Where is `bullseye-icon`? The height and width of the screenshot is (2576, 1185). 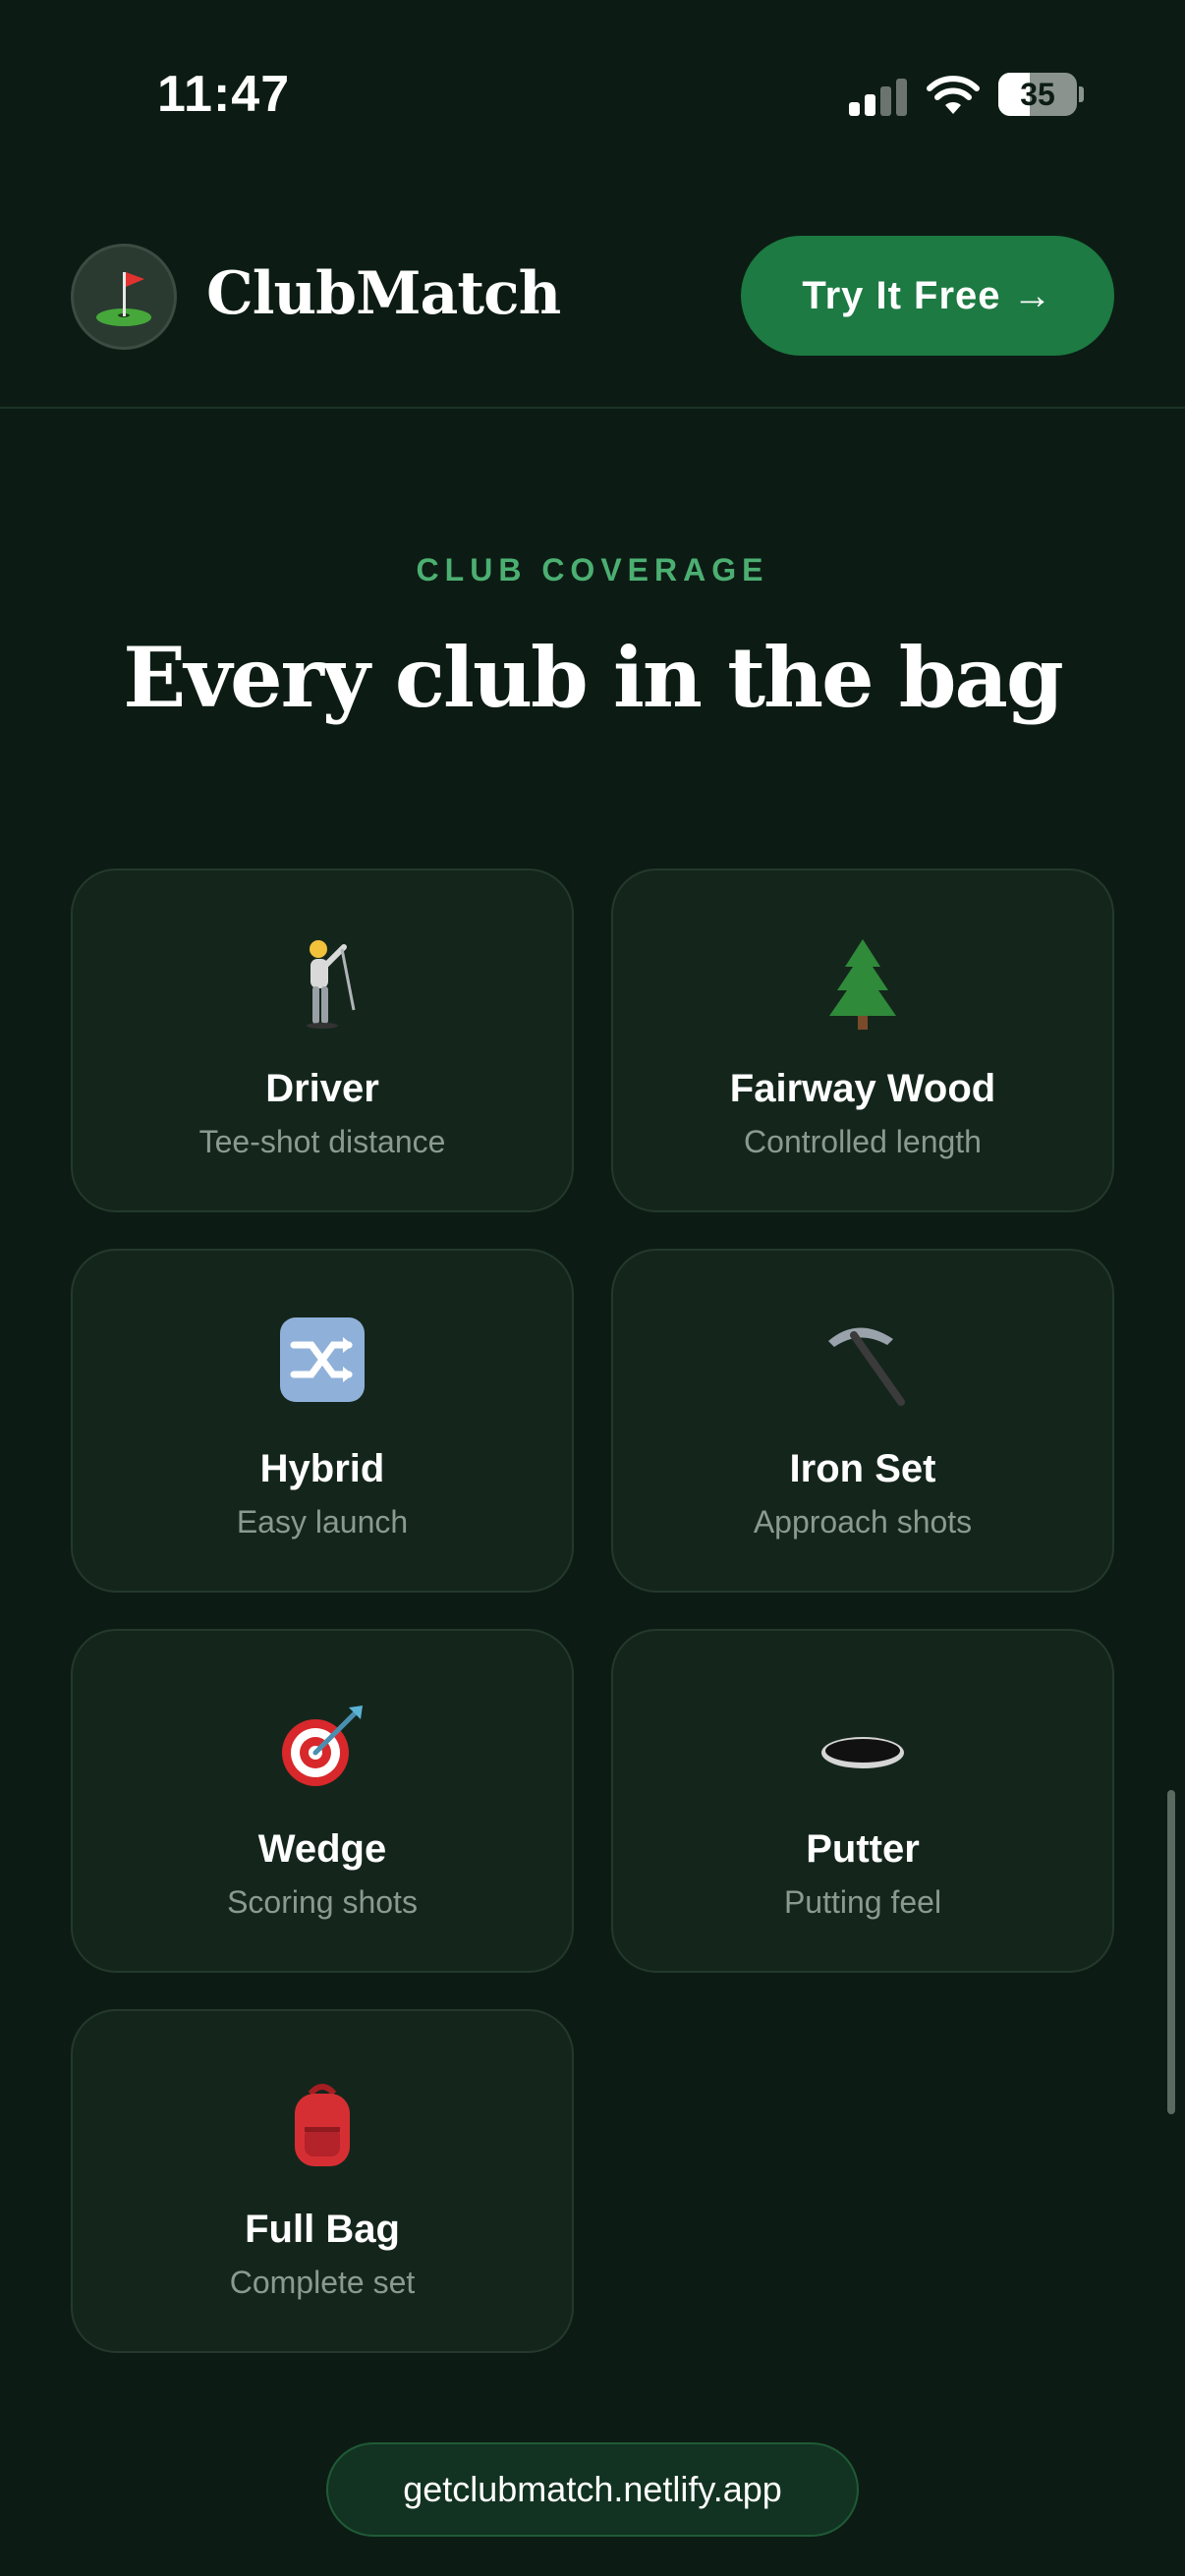
bullseye-icon is located at coordinates (322, 1745).